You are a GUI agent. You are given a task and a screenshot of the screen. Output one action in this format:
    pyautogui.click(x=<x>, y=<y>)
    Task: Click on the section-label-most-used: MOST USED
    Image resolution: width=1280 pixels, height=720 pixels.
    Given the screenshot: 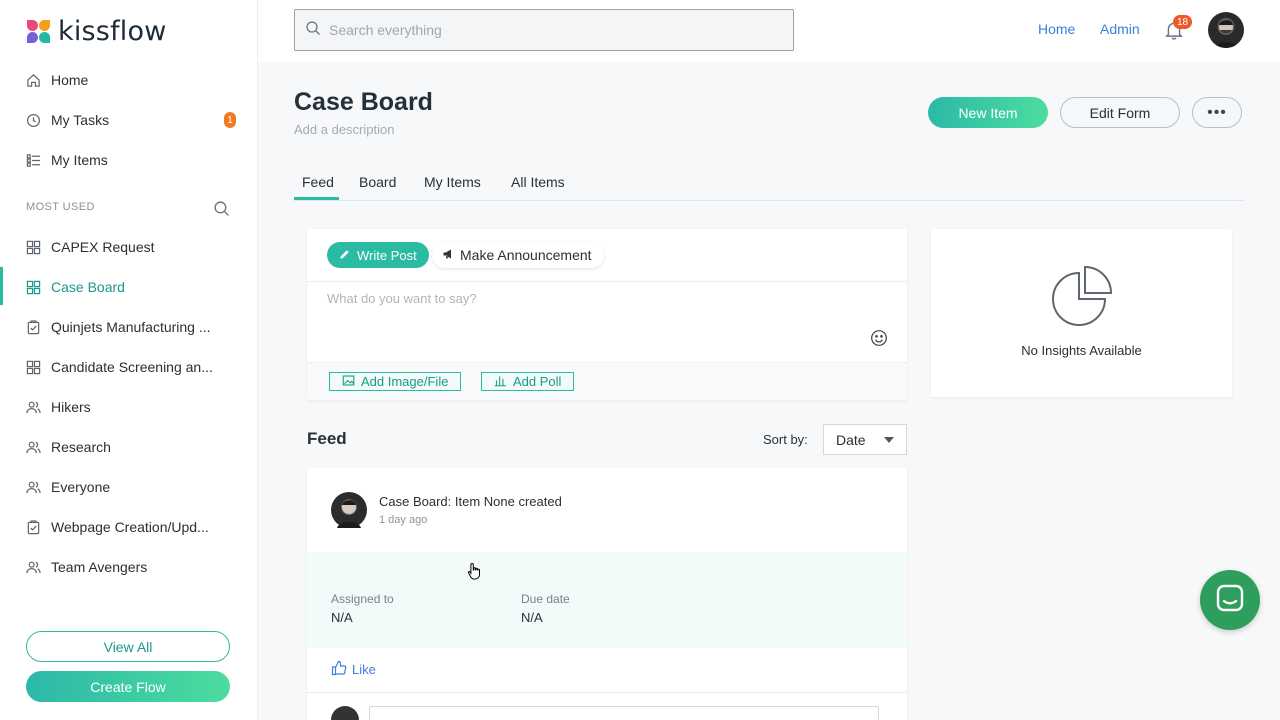 What is the action you would take?
    pyautogui.click(x=60, y=207)
    